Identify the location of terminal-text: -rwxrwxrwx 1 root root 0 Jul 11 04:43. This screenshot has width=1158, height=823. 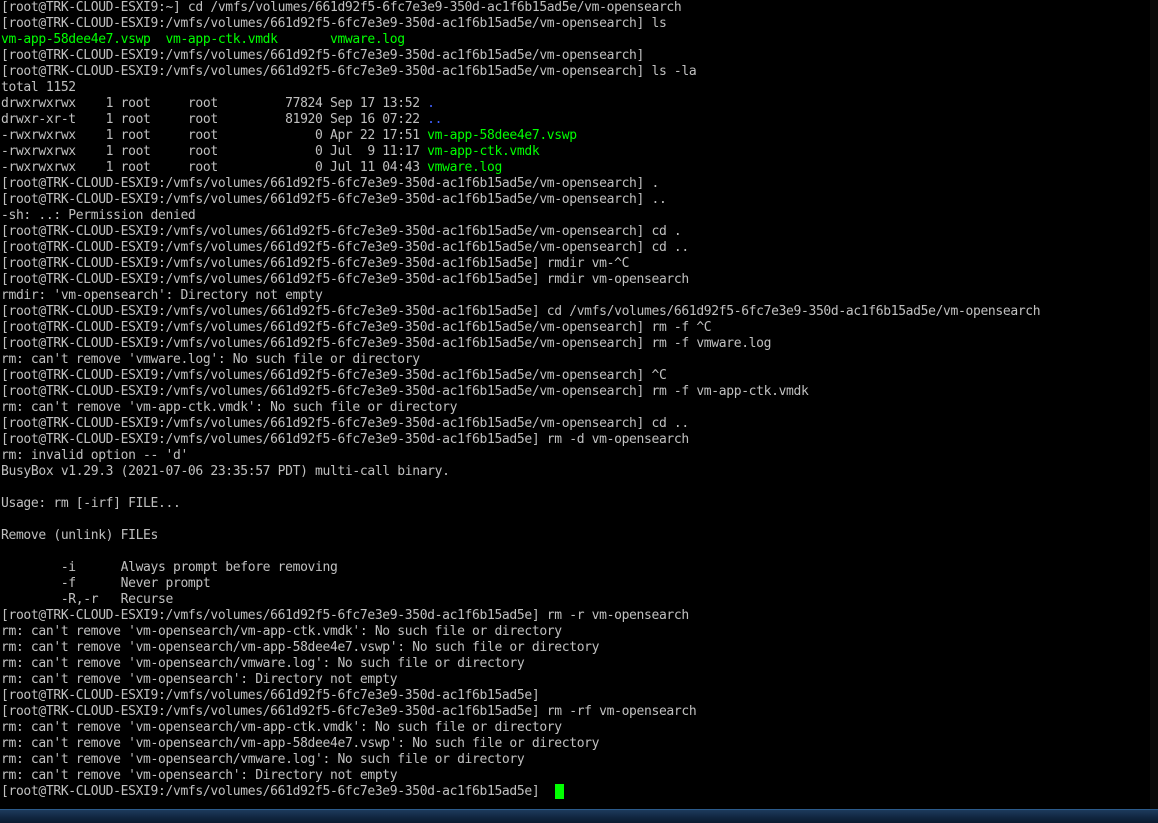
(214, 167).